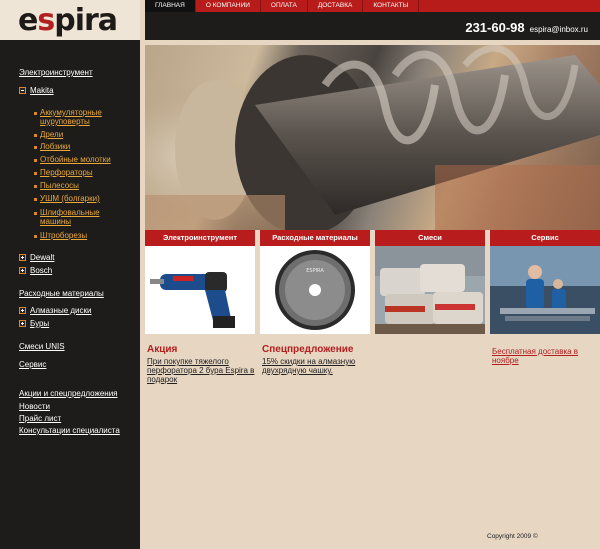  What do you see at coordinates (228, 6) in the screenshot?
I see `nav-about: о компании` at bounding box center [228, 6].